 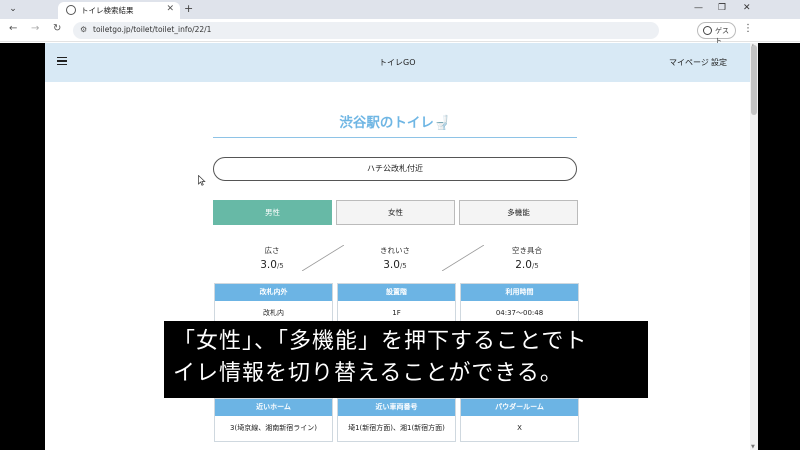 I want to click on globe-icon, so click(x=71, y=10).